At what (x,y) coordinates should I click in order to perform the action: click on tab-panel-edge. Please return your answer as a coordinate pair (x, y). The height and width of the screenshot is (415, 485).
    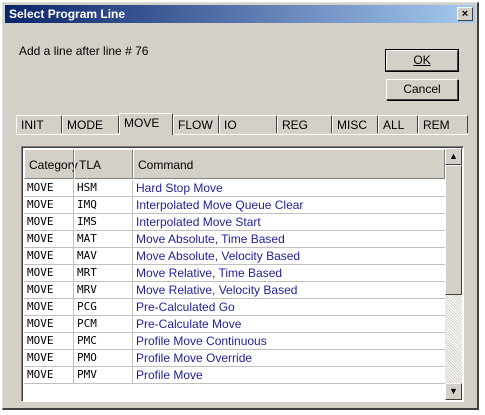
    Looking at the image, I should click on (242, 134).